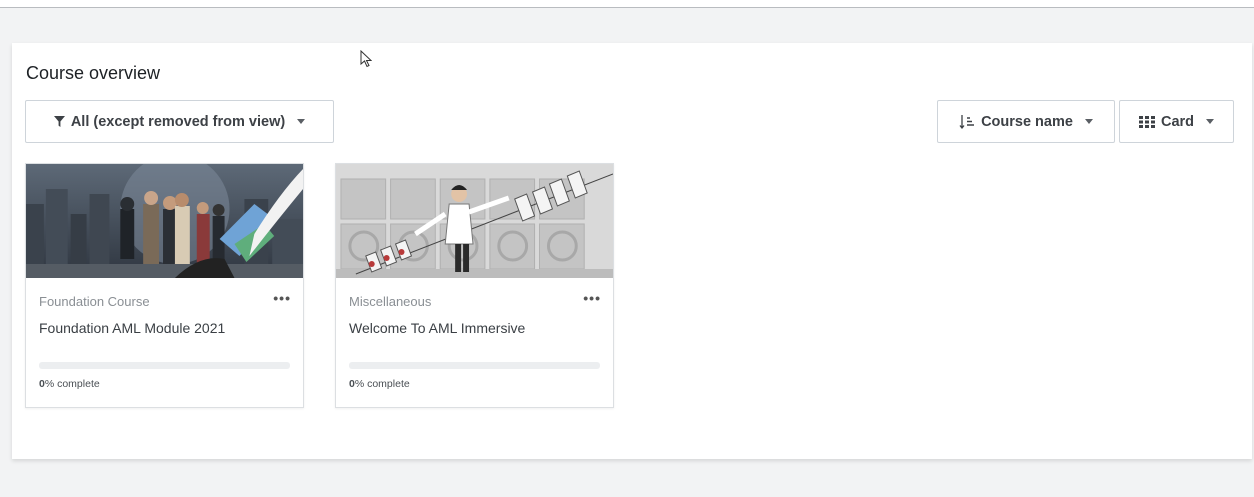 The image size is (1254, 497). I want to click on view-dropdown-button: Card, so click(1176, 121).